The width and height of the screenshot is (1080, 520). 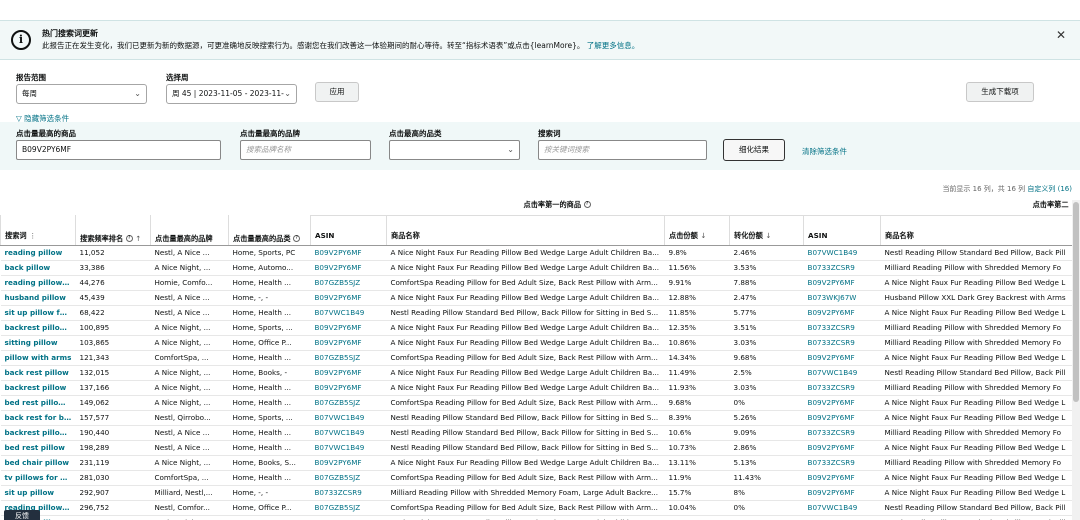 What do you see at coordinates (842, 230) in the screenshot?
I see `col-header-asin-2: ASIN` at bounding box center [842, 230].